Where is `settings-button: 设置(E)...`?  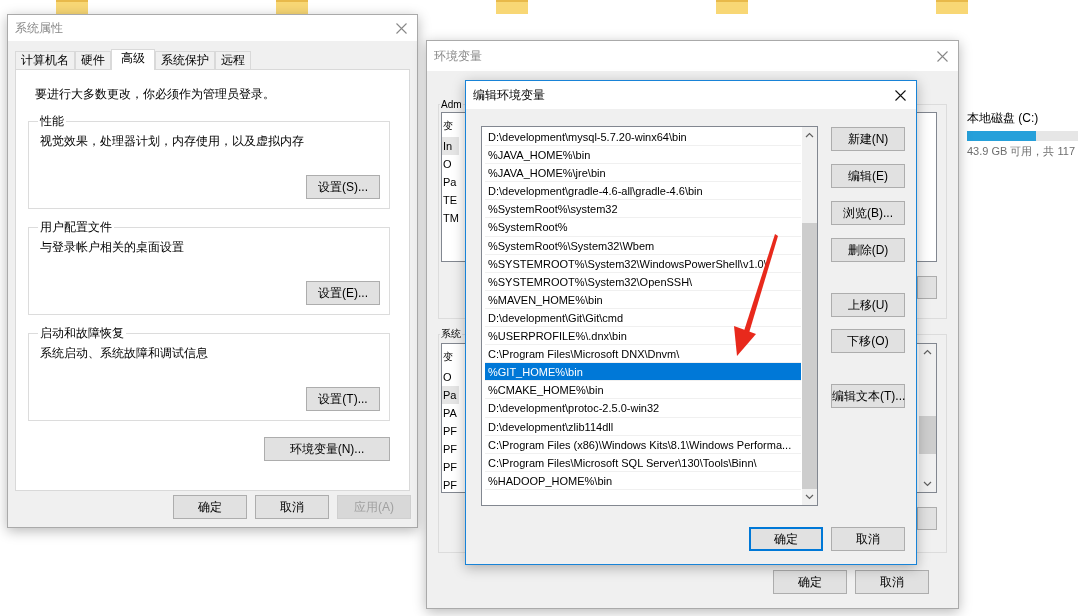
settings-button: 设置(E)... is located at coordinates (343, 293).